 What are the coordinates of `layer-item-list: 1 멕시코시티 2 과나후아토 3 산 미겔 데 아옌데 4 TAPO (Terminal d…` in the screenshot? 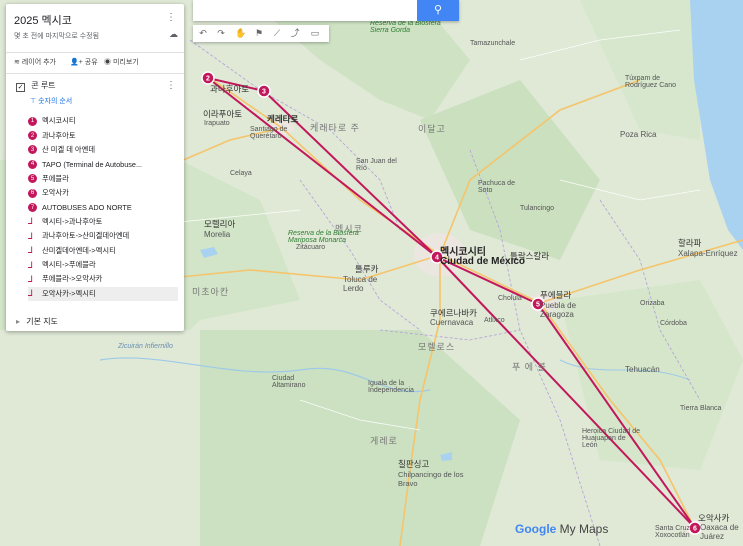 It's located at (103, 208).